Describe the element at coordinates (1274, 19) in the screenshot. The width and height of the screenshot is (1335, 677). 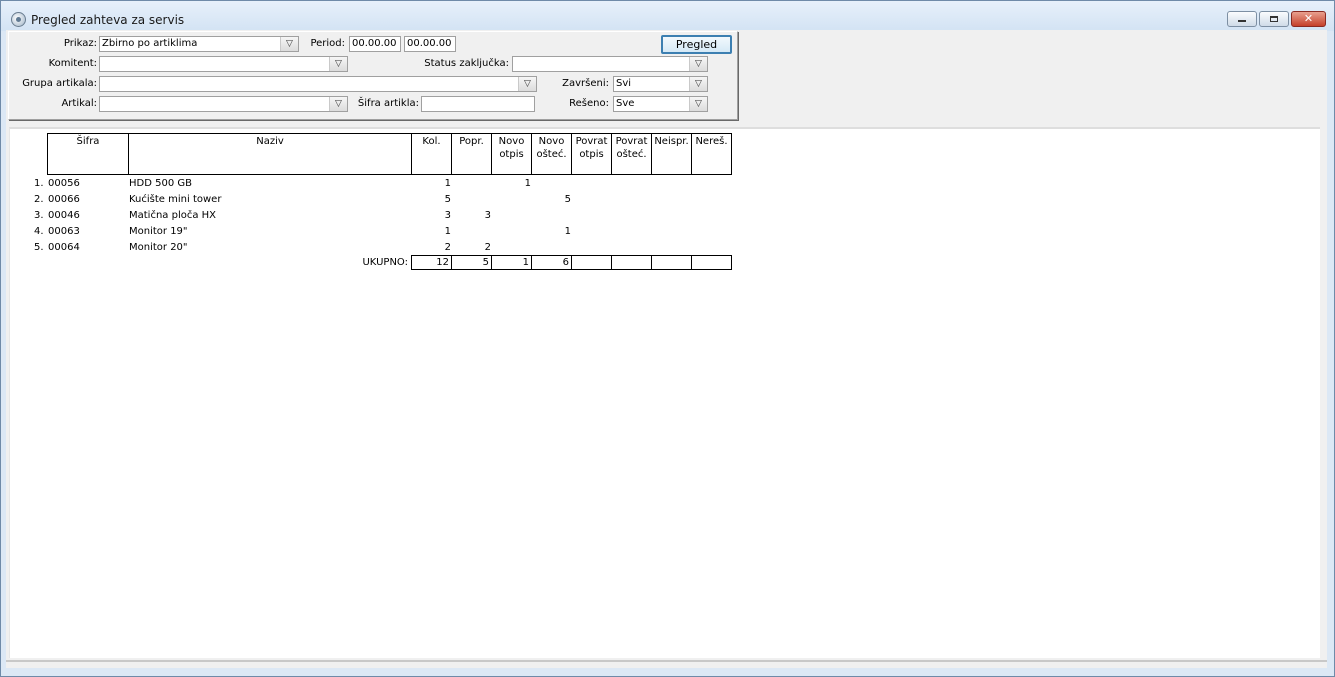
I see `maximize-button` at that location.